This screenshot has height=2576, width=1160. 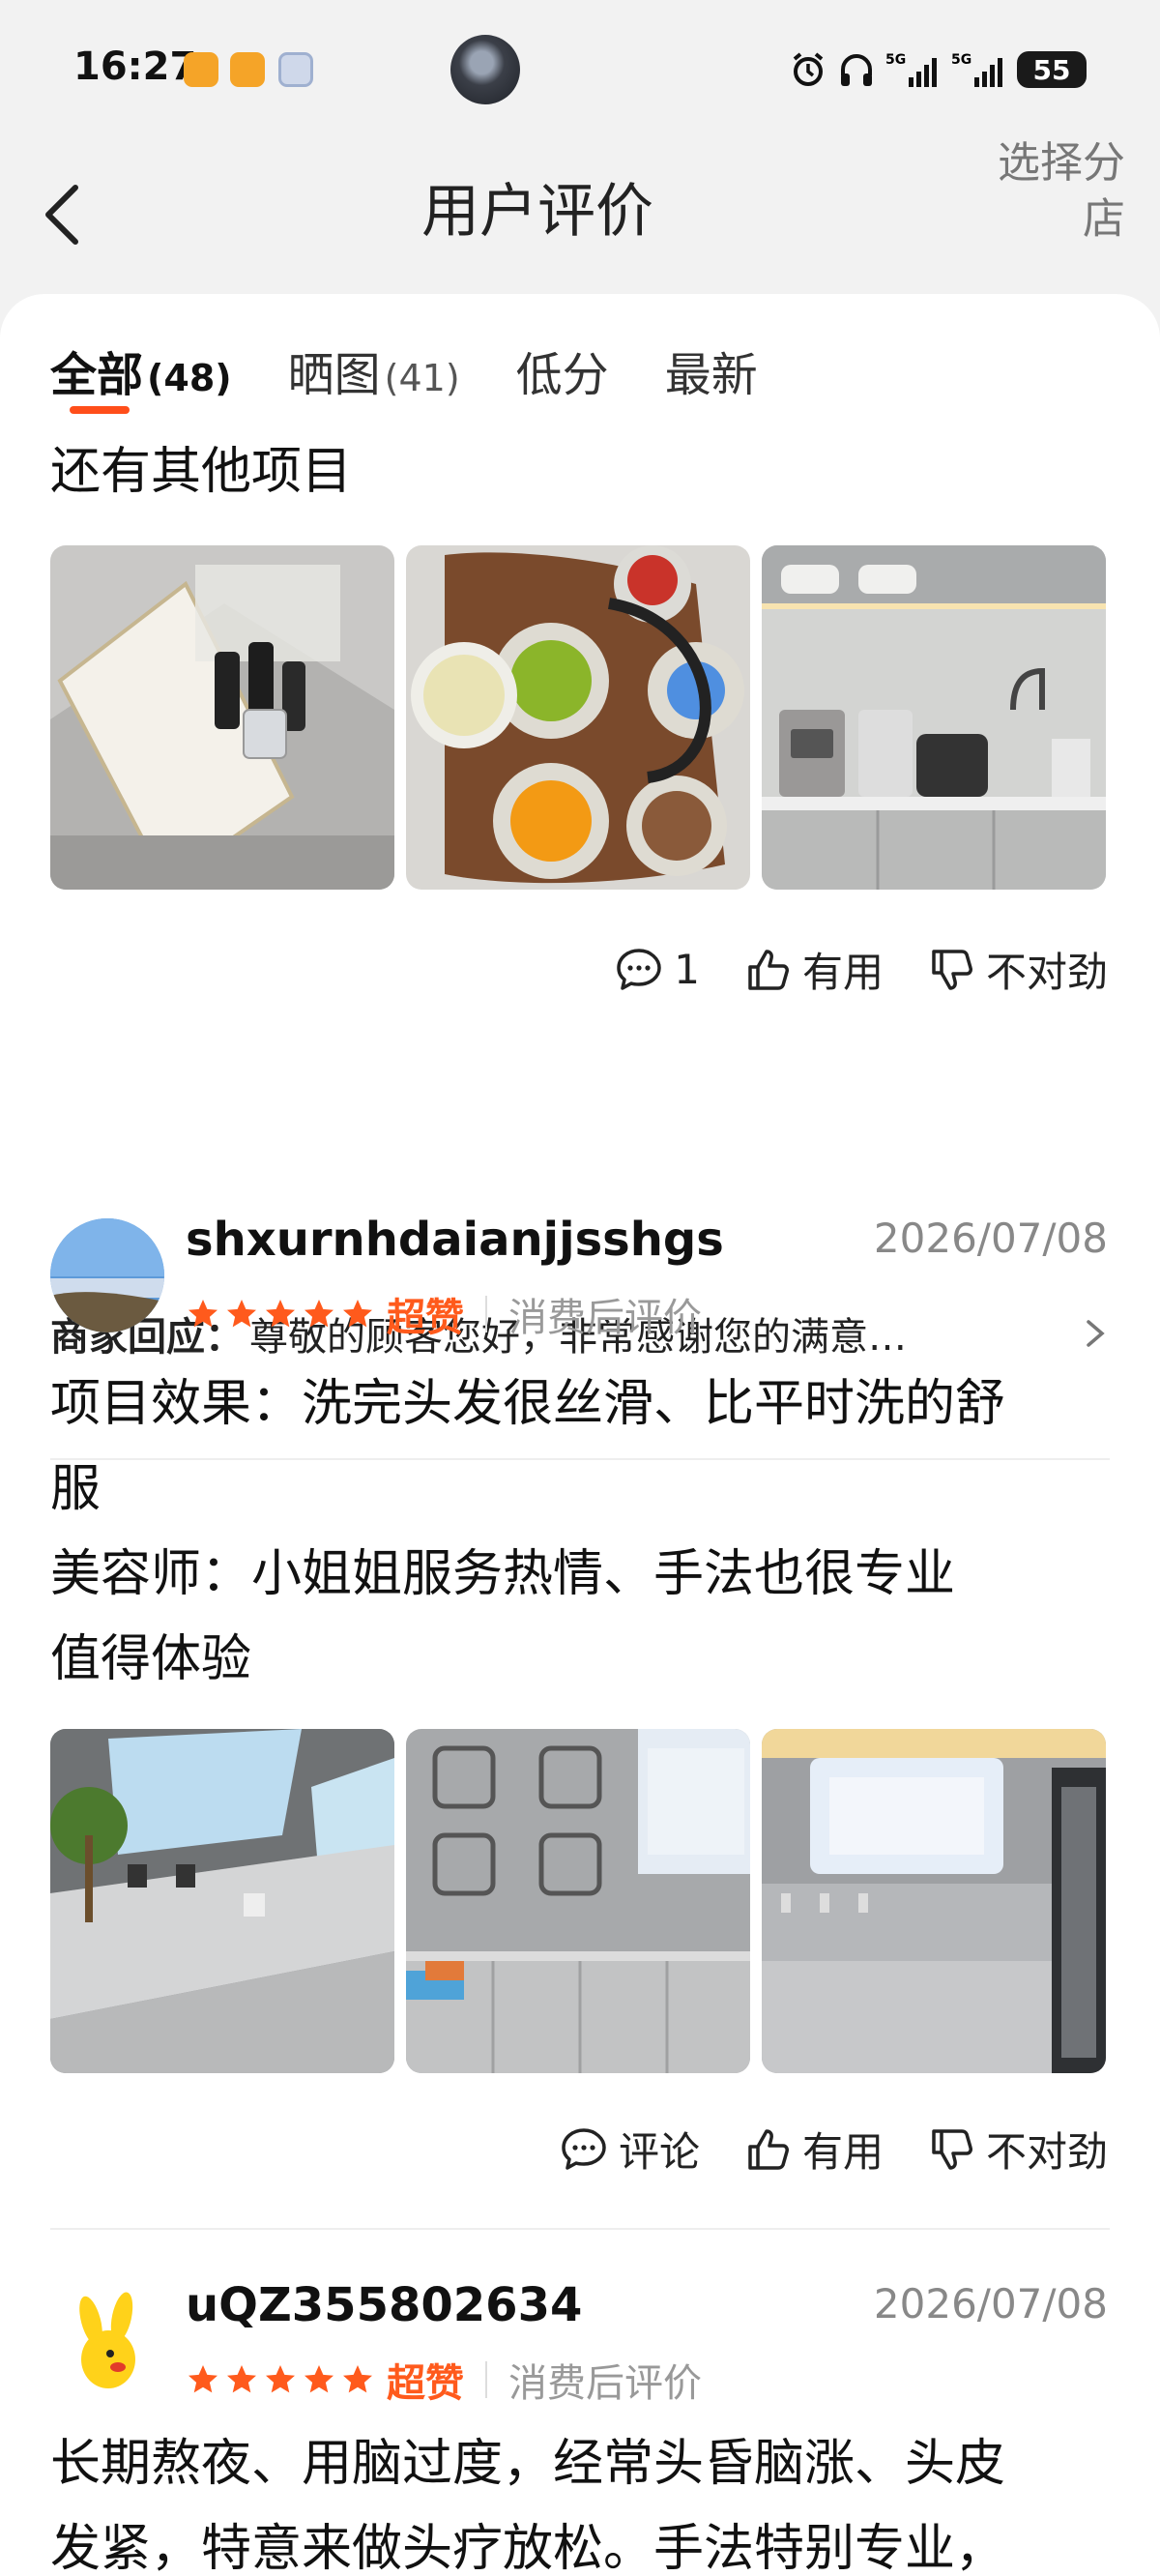 I want to click on select-branch-button: 选择分 店, so click(x=1028, y=191).